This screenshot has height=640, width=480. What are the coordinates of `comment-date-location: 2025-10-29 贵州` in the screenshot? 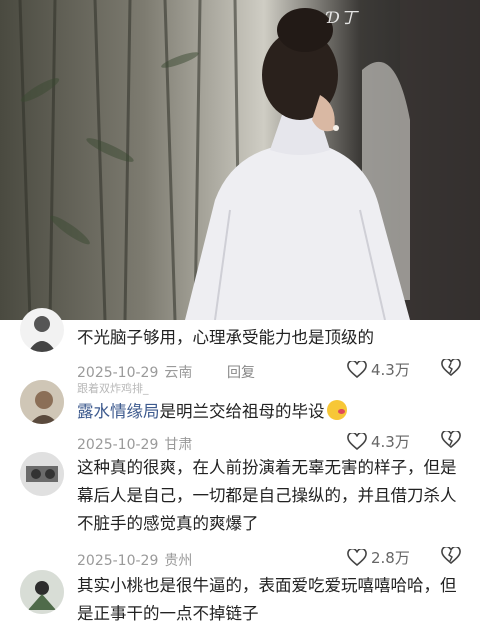 It's located at (134, 560).